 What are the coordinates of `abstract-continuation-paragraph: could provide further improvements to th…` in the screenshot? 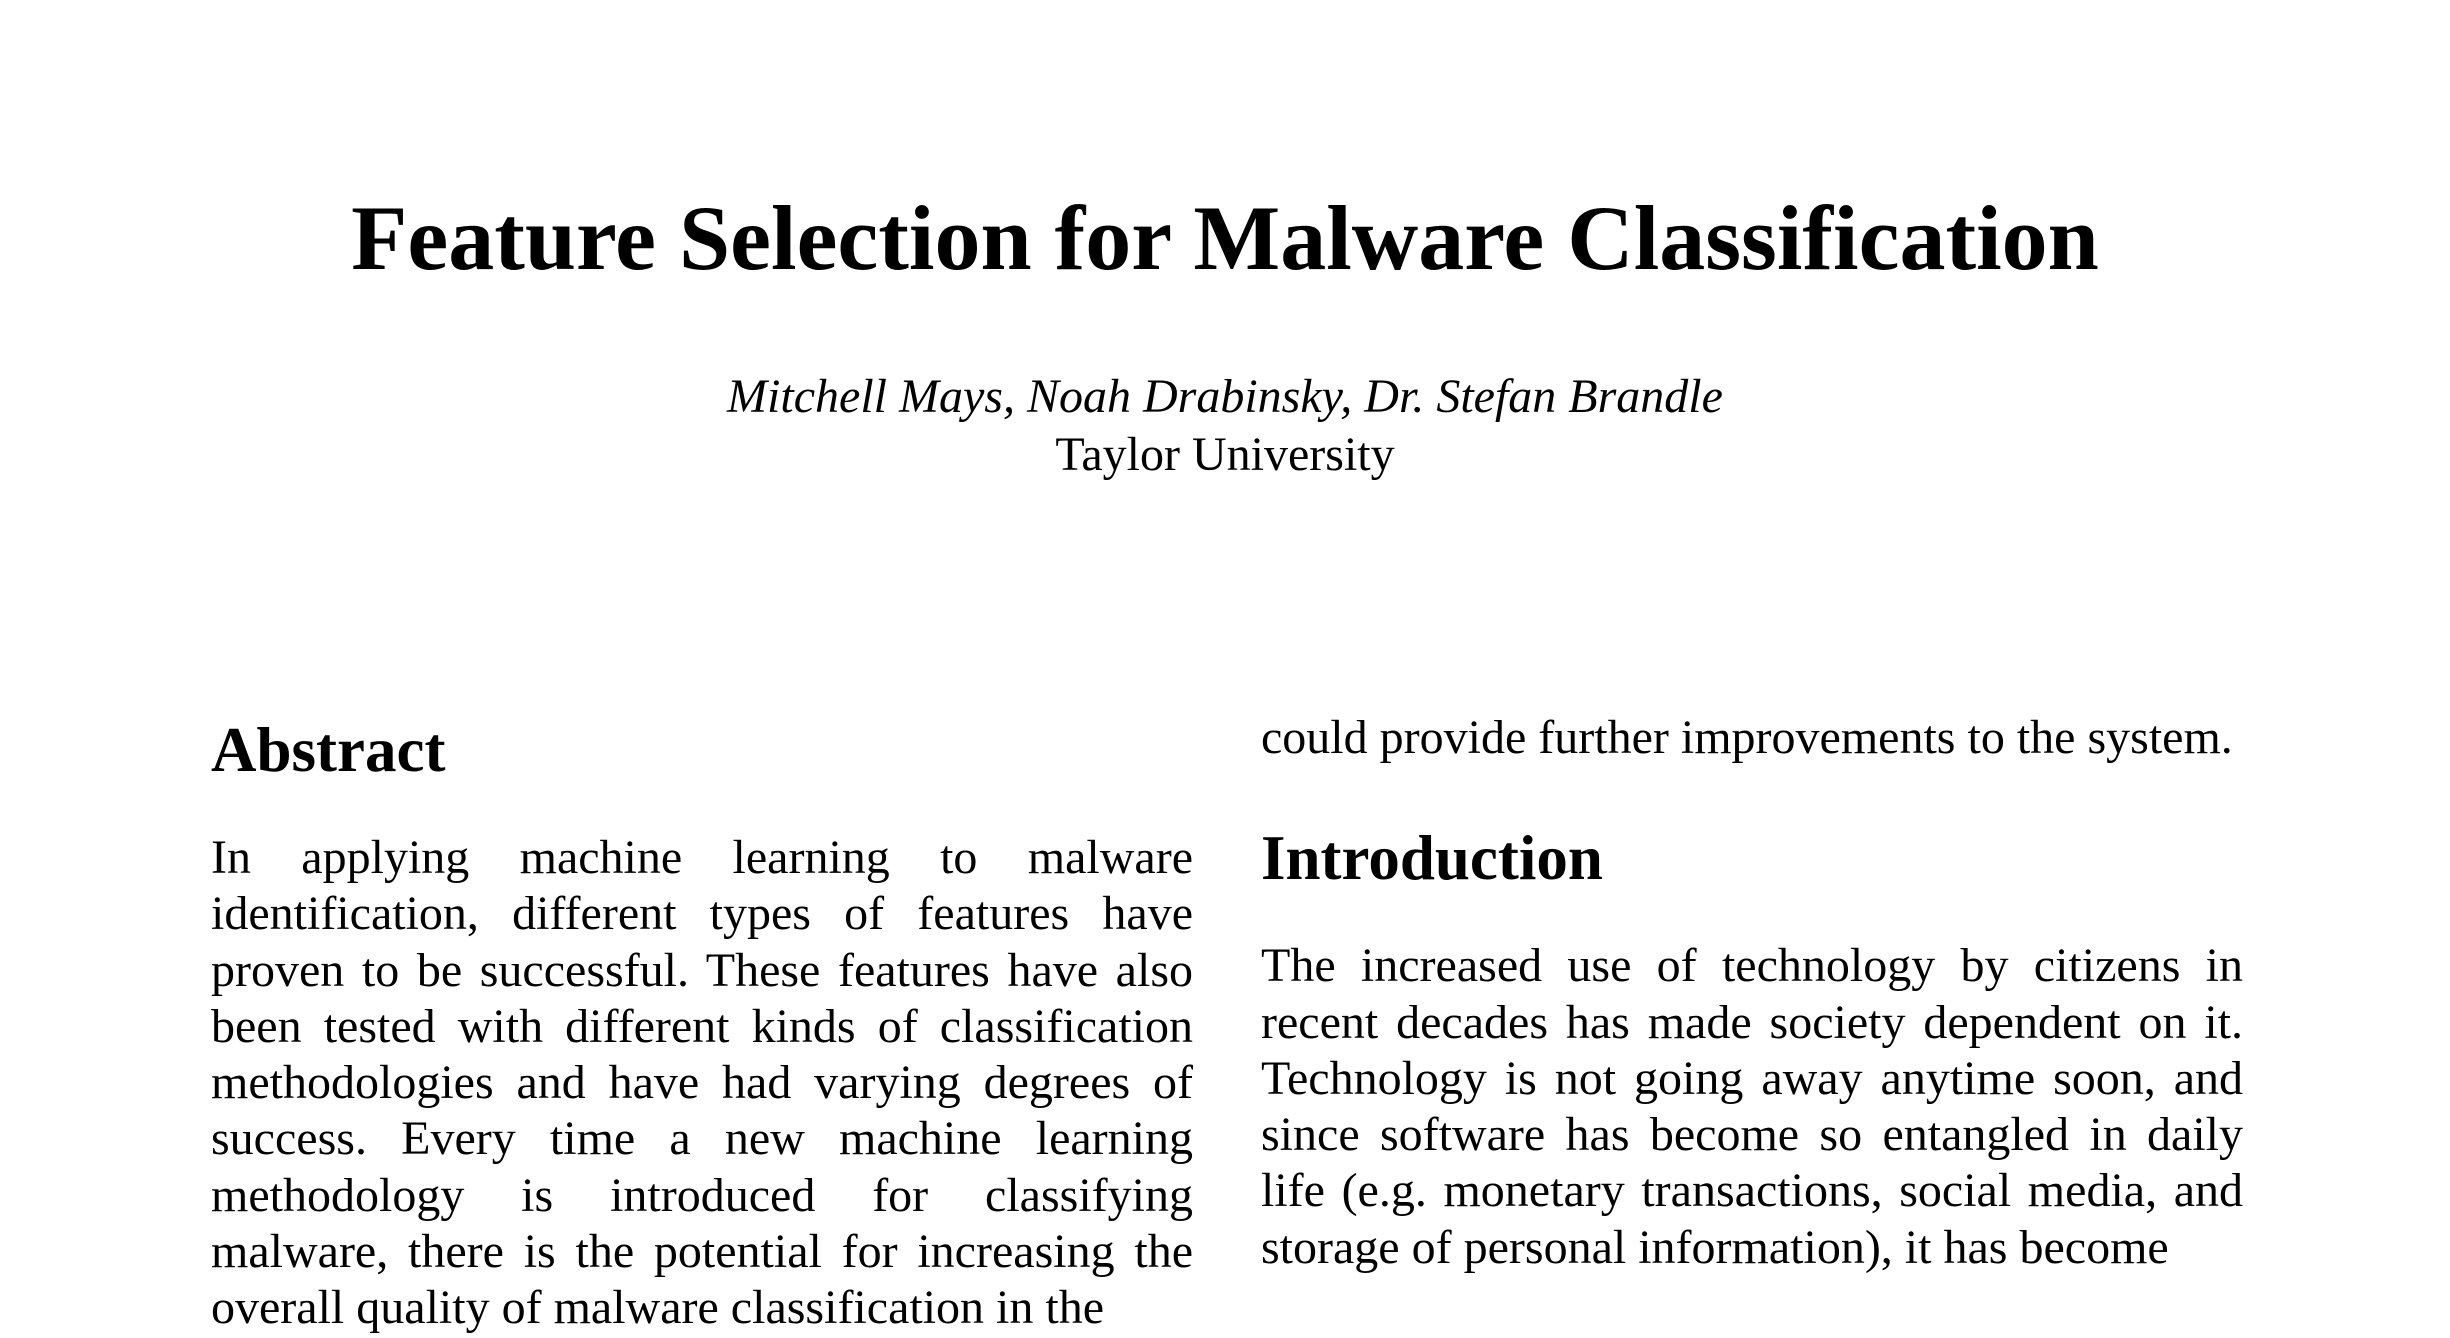 It's located at (1747, 737).